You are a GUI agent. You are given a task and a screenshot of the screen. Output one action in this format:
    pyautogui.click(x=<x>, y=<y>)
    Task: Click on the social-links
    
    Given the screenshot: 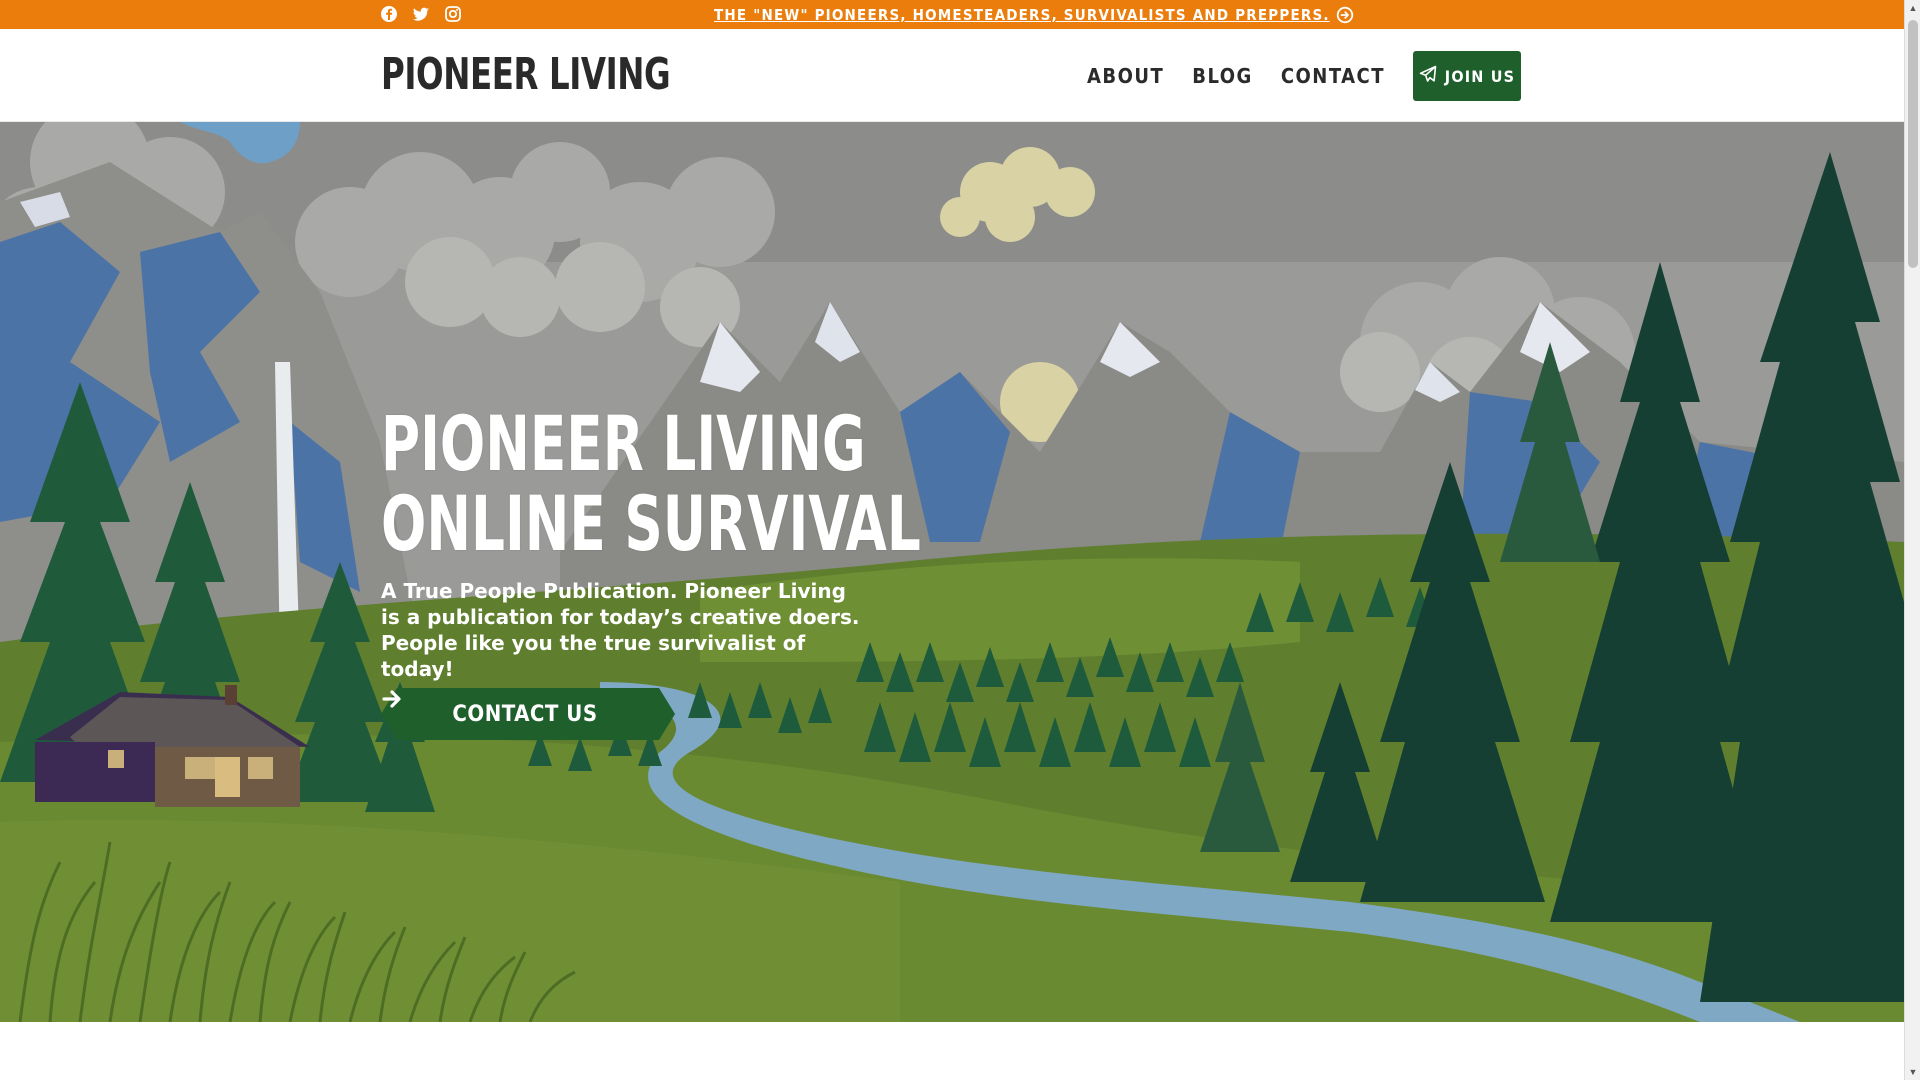 What is the action you would take?
    pyautogui.click(x=421, y=14)
    